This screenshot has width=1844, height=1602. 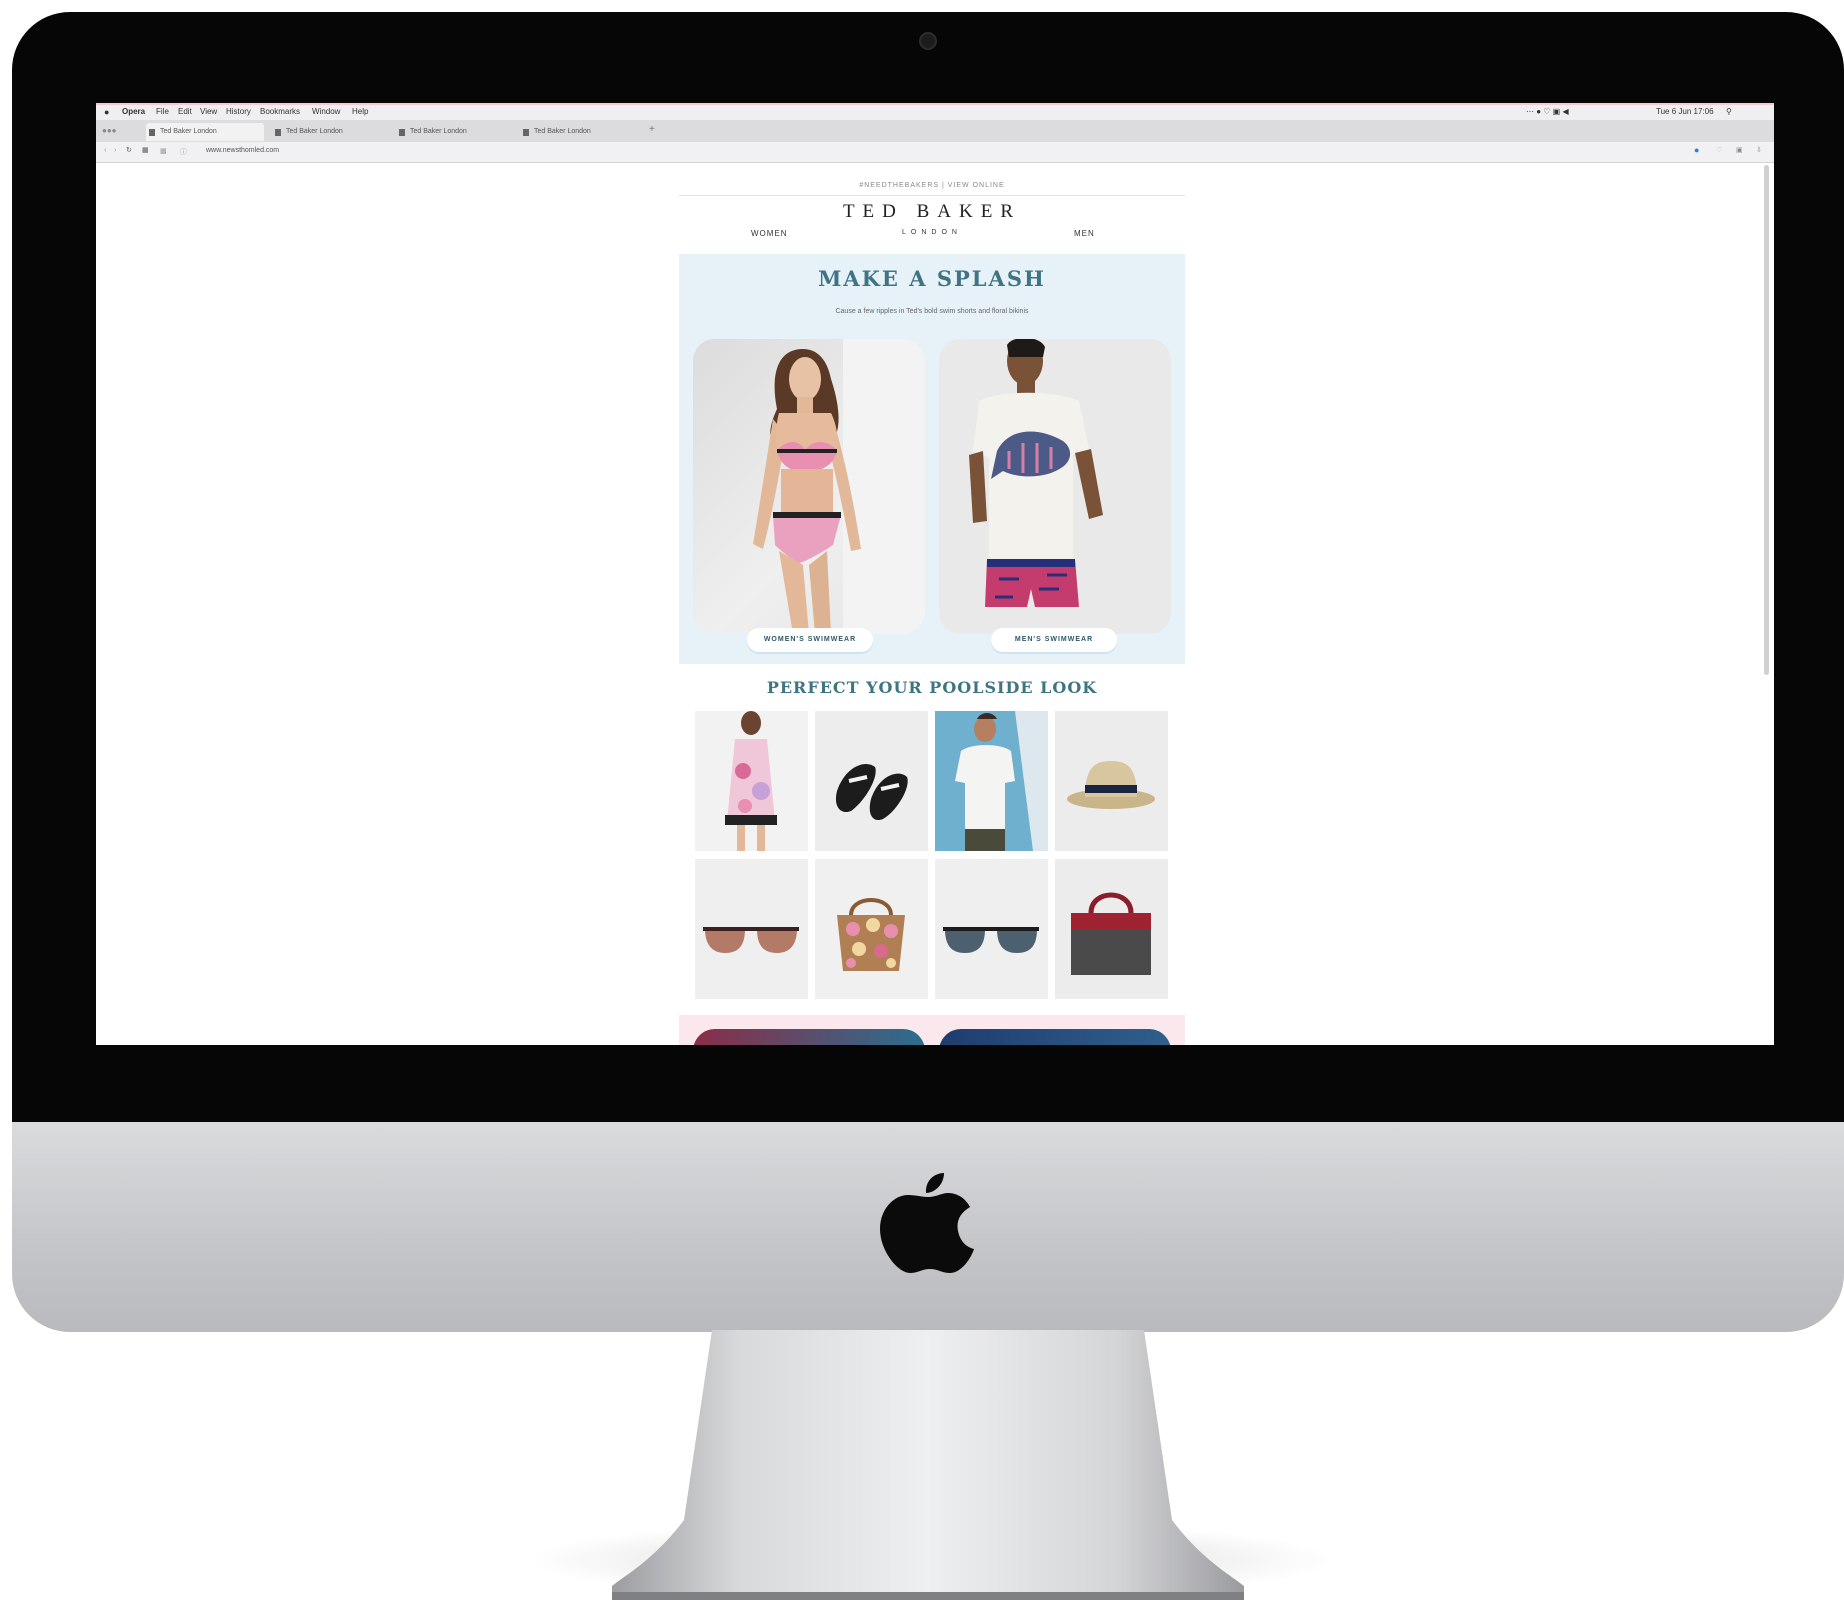 I want to click on apple-menu-icon: ●, so click(x=106, y=112).